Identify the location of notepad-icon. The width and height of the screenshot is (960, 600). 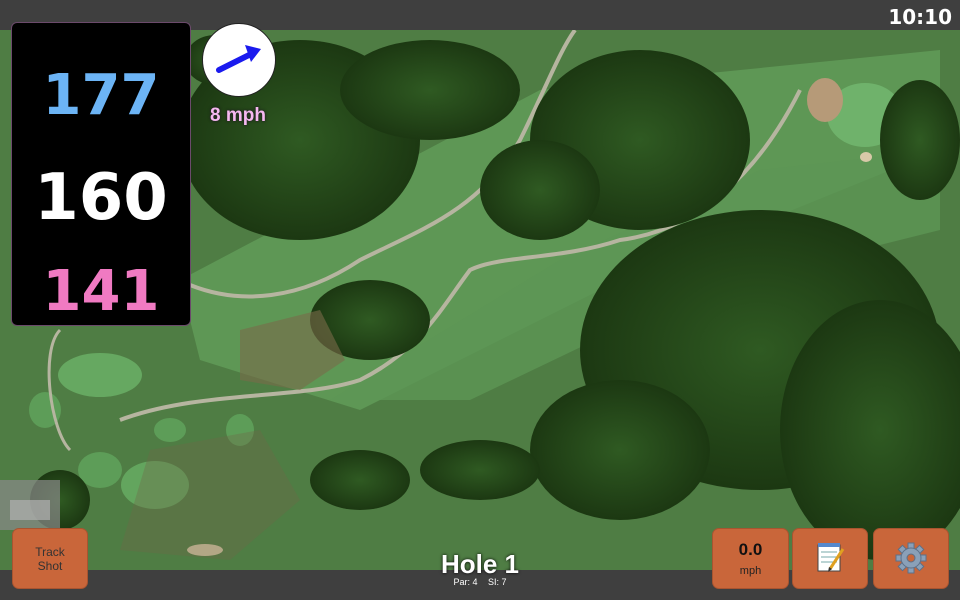
(831, 557).